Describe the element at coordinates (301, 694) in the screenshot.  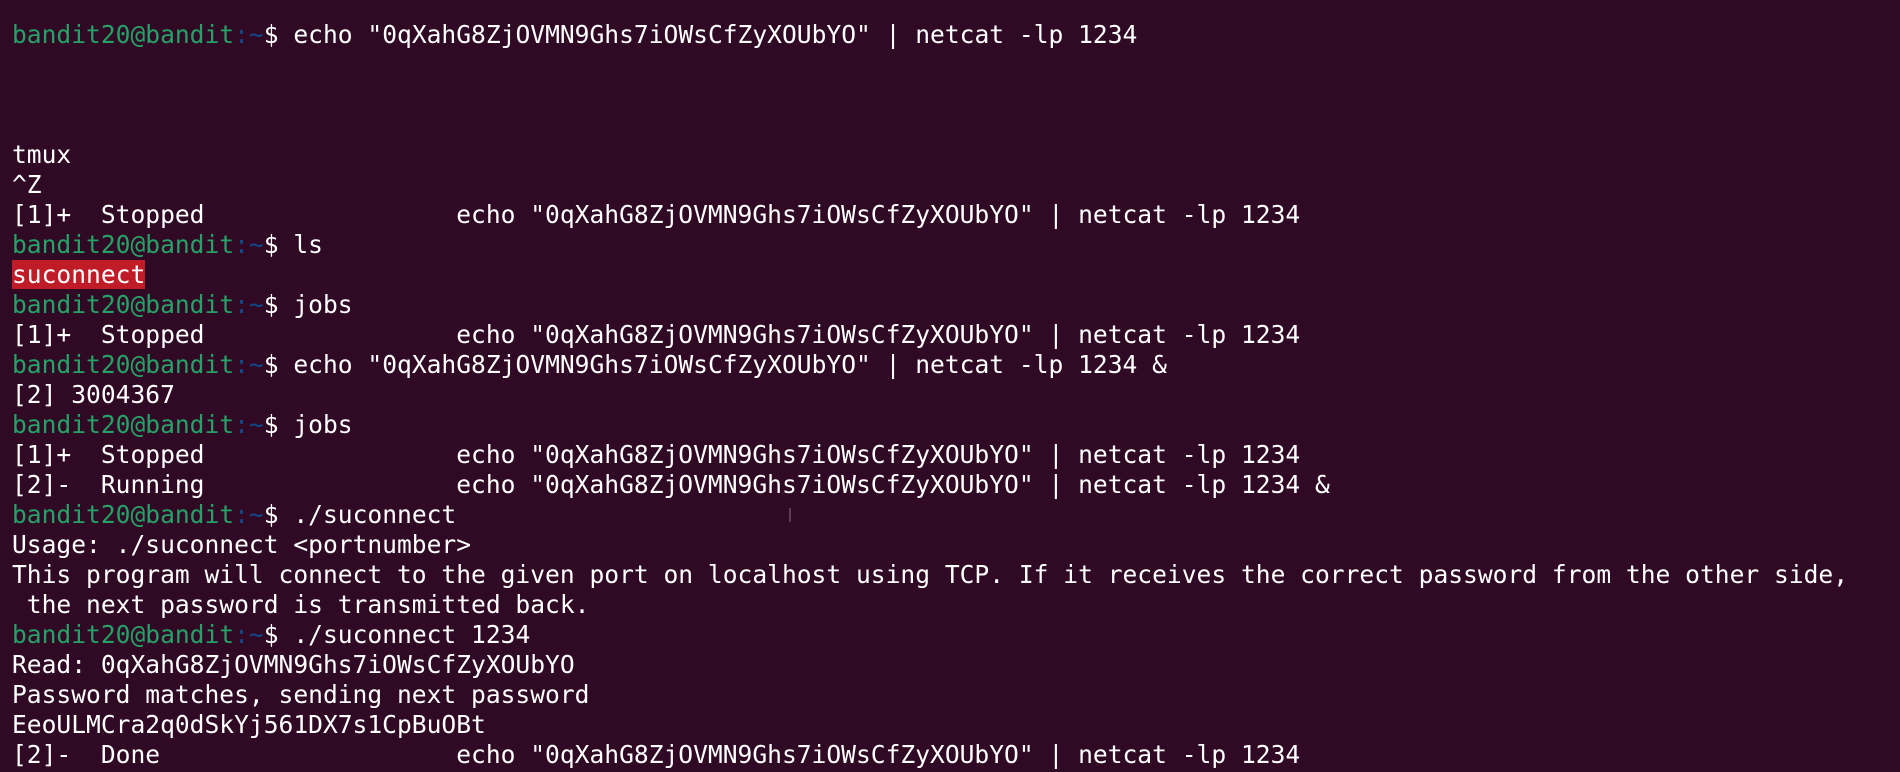
I see `output-line: Password matches, sending next password` at that location.